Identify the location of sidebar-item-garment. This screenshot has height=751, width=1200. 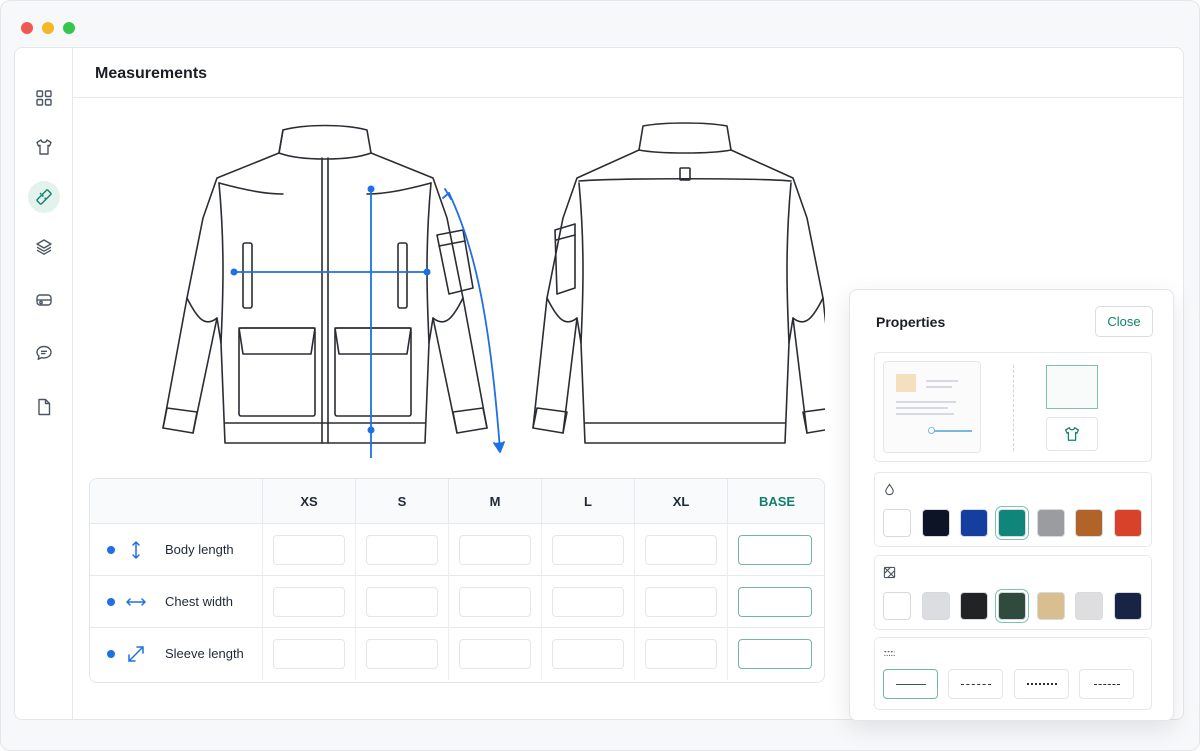
(44, 147).